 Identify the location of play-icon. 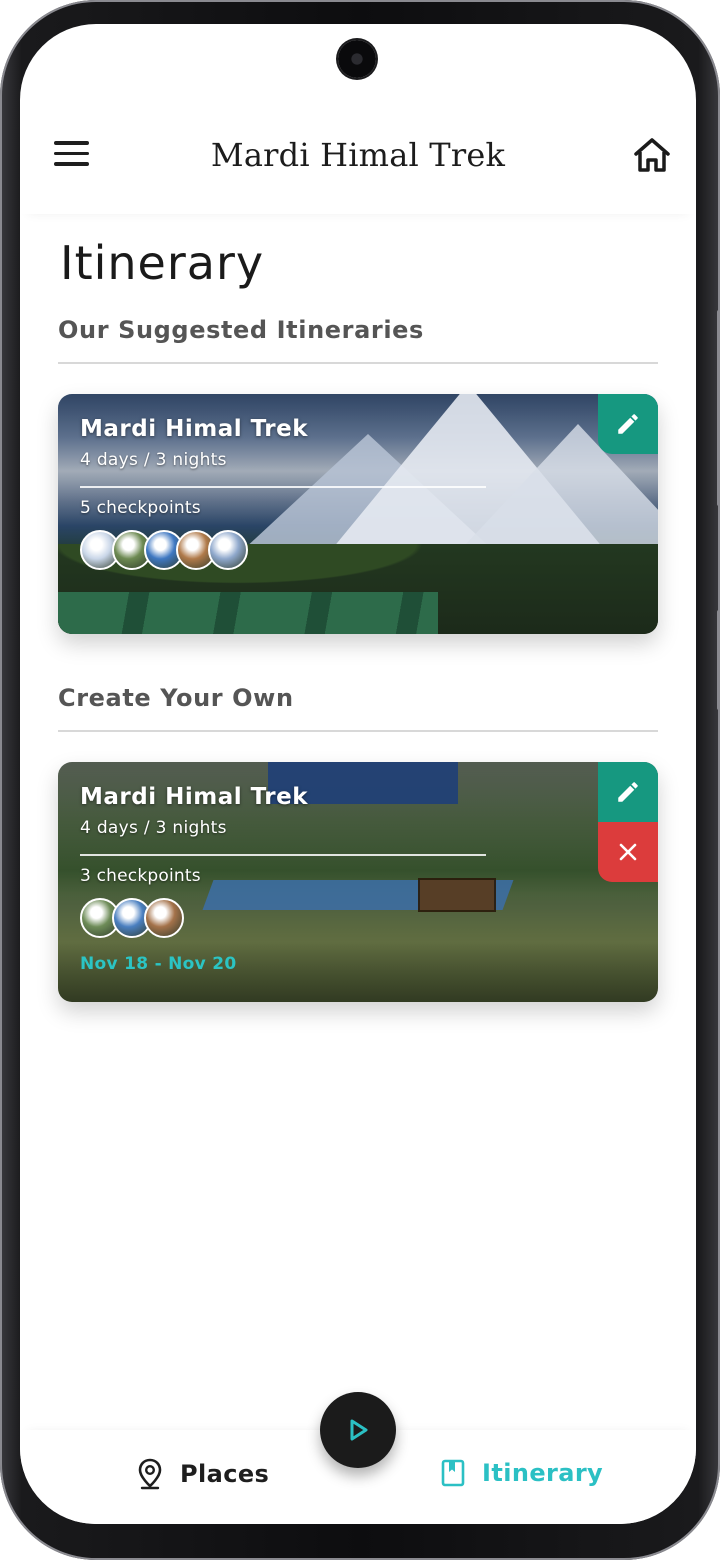
(359, 1430).